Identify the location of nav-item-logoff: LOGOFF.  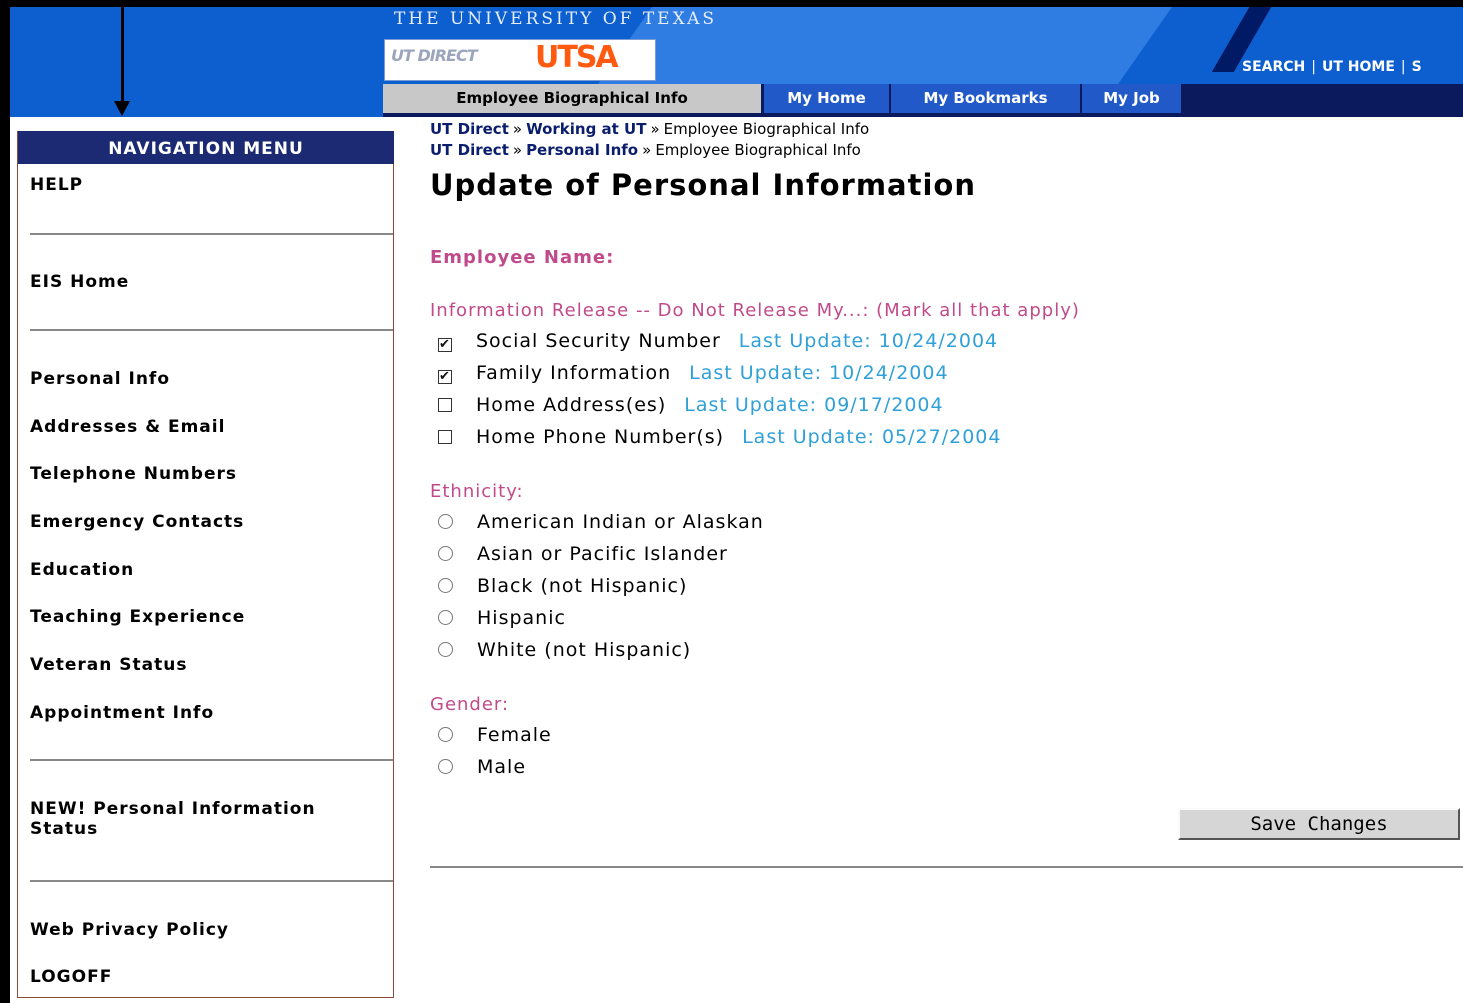
(71, 977).